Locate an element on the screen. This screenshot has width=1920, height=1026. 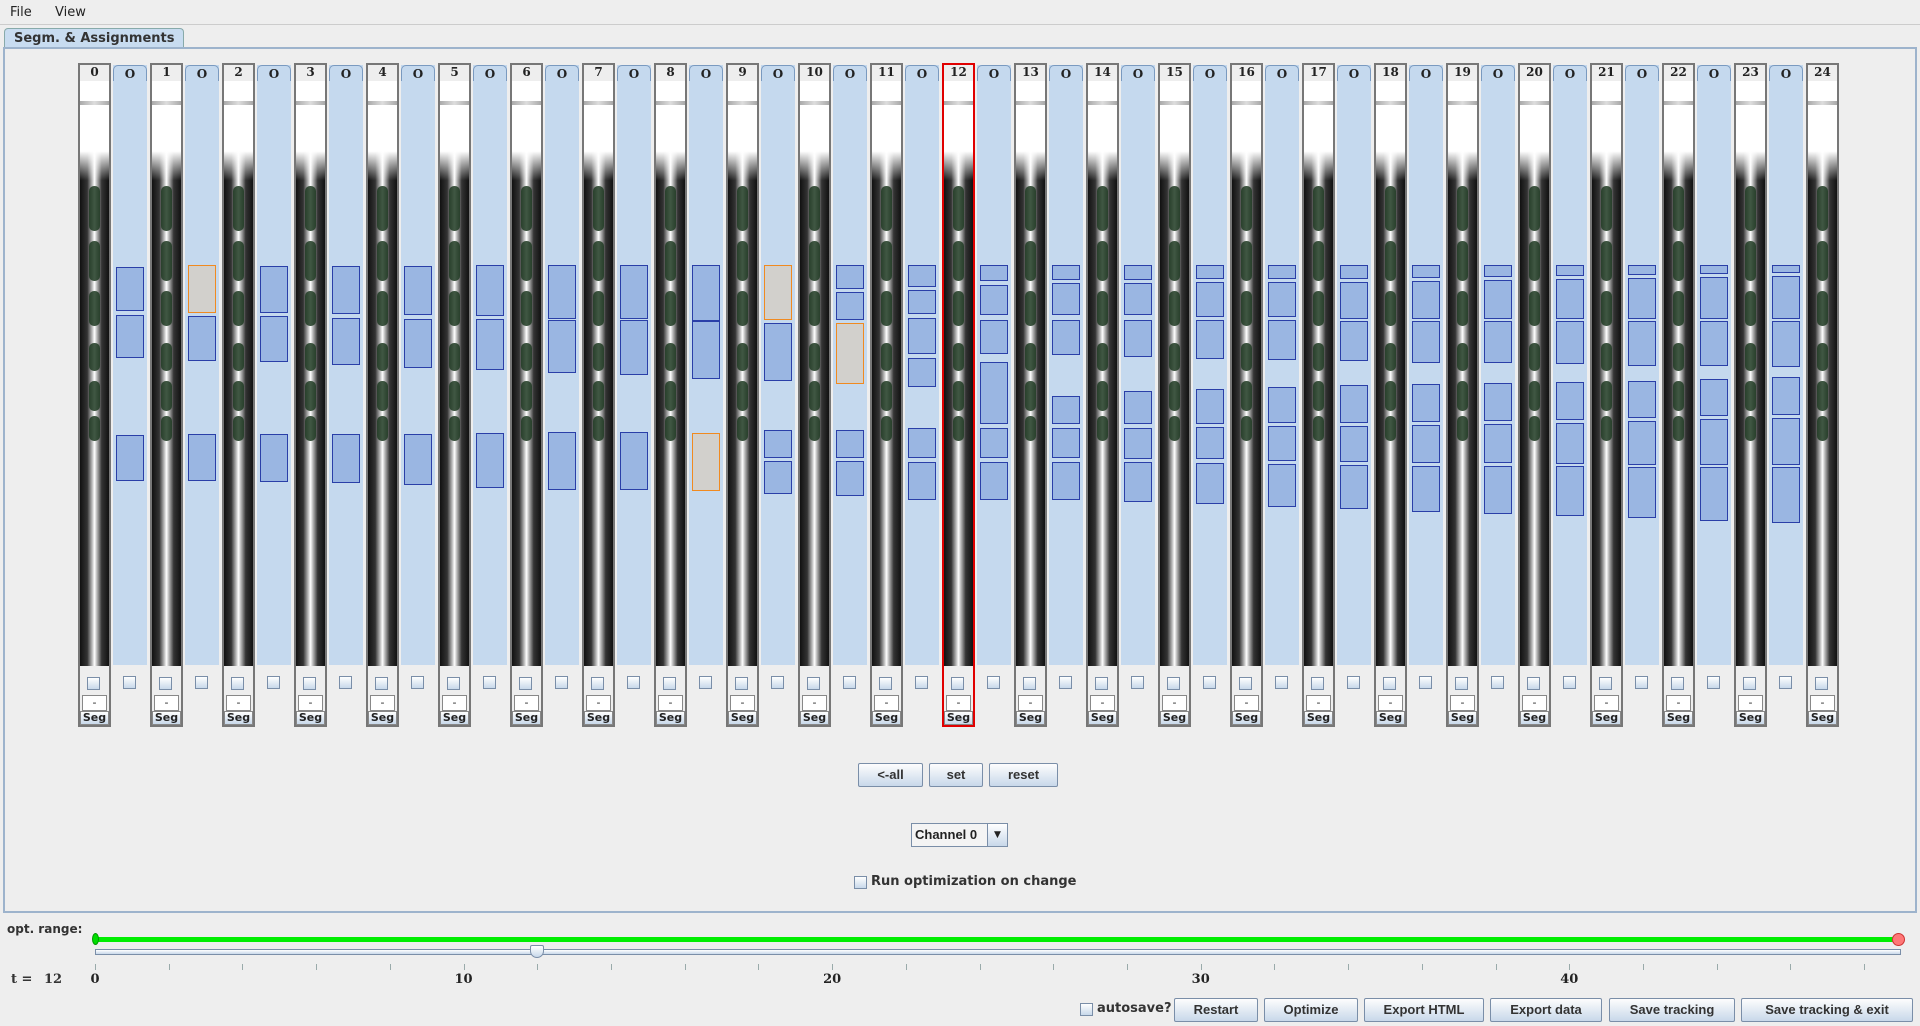
frame-2: 2 - Seg is located at coordinates (238, 395).